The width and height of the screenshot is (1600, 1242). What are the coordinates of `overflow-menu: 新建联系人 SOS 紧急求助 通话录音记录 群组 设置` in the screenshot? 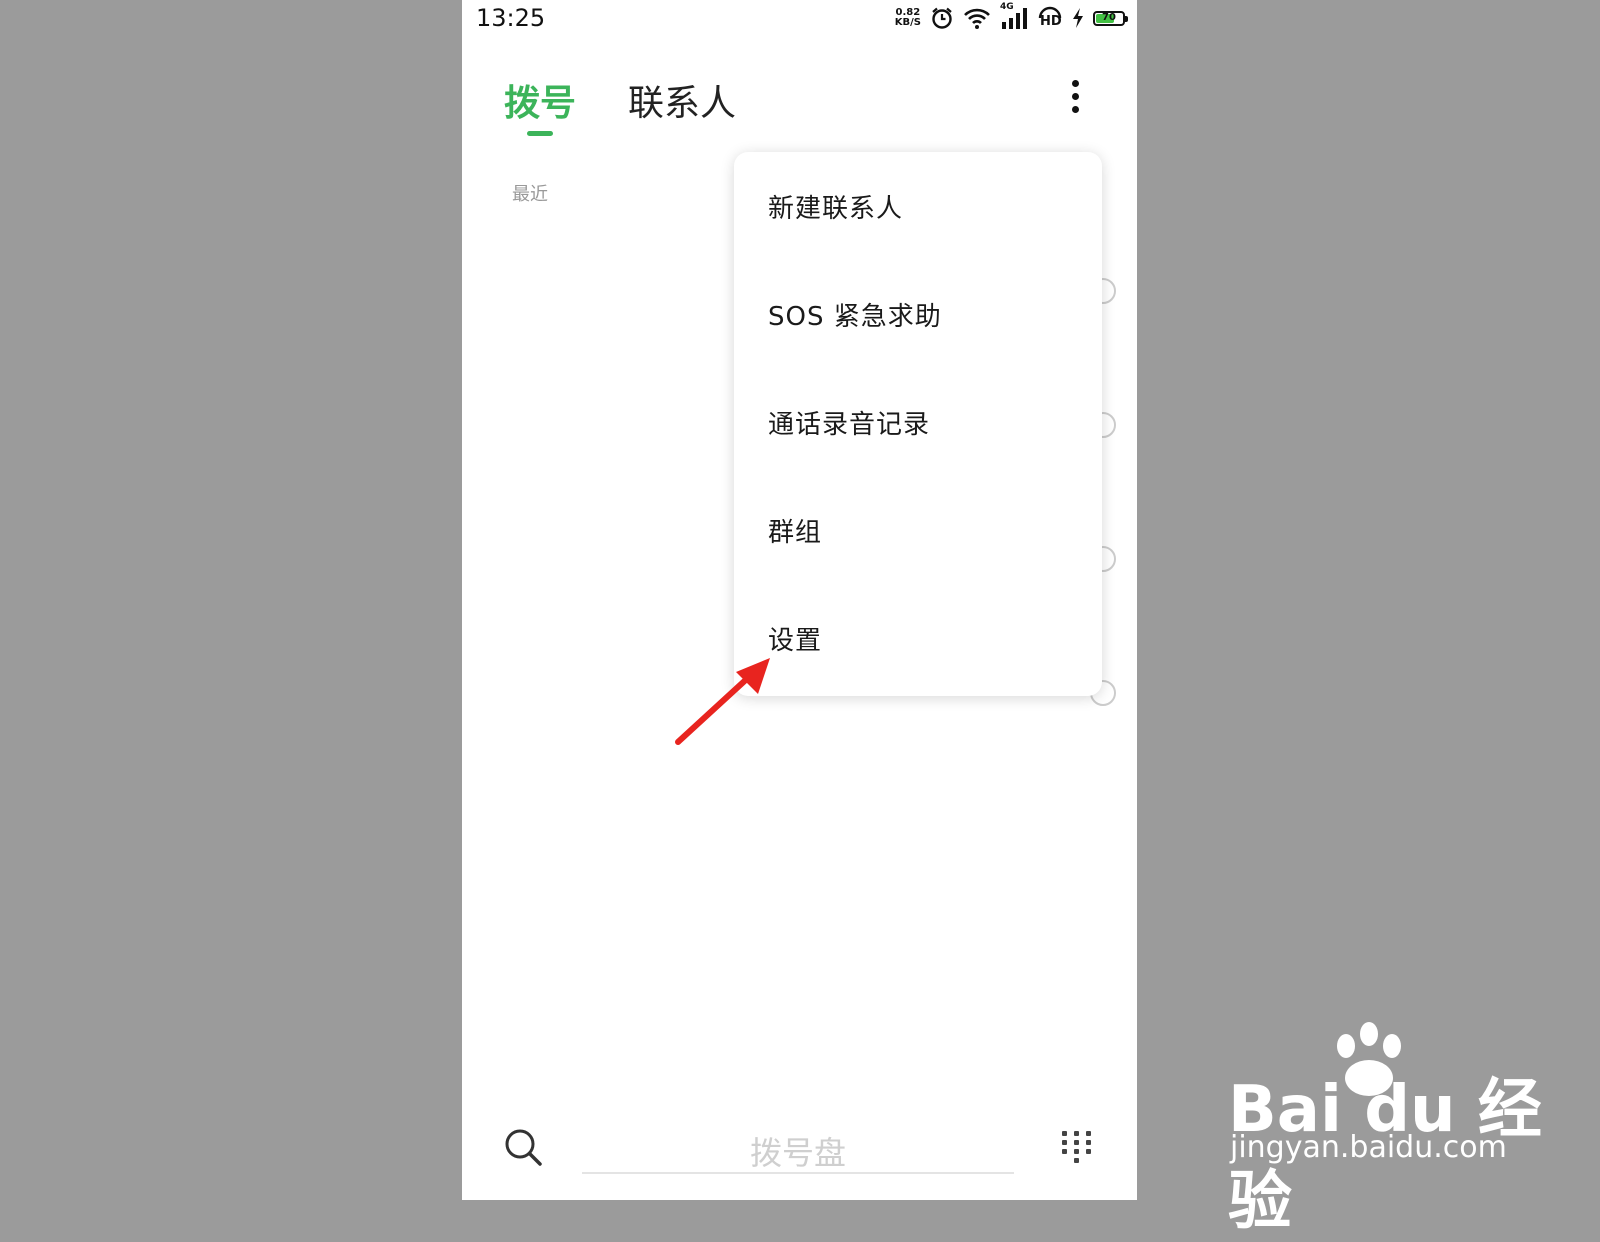 It's located at (918, 424).